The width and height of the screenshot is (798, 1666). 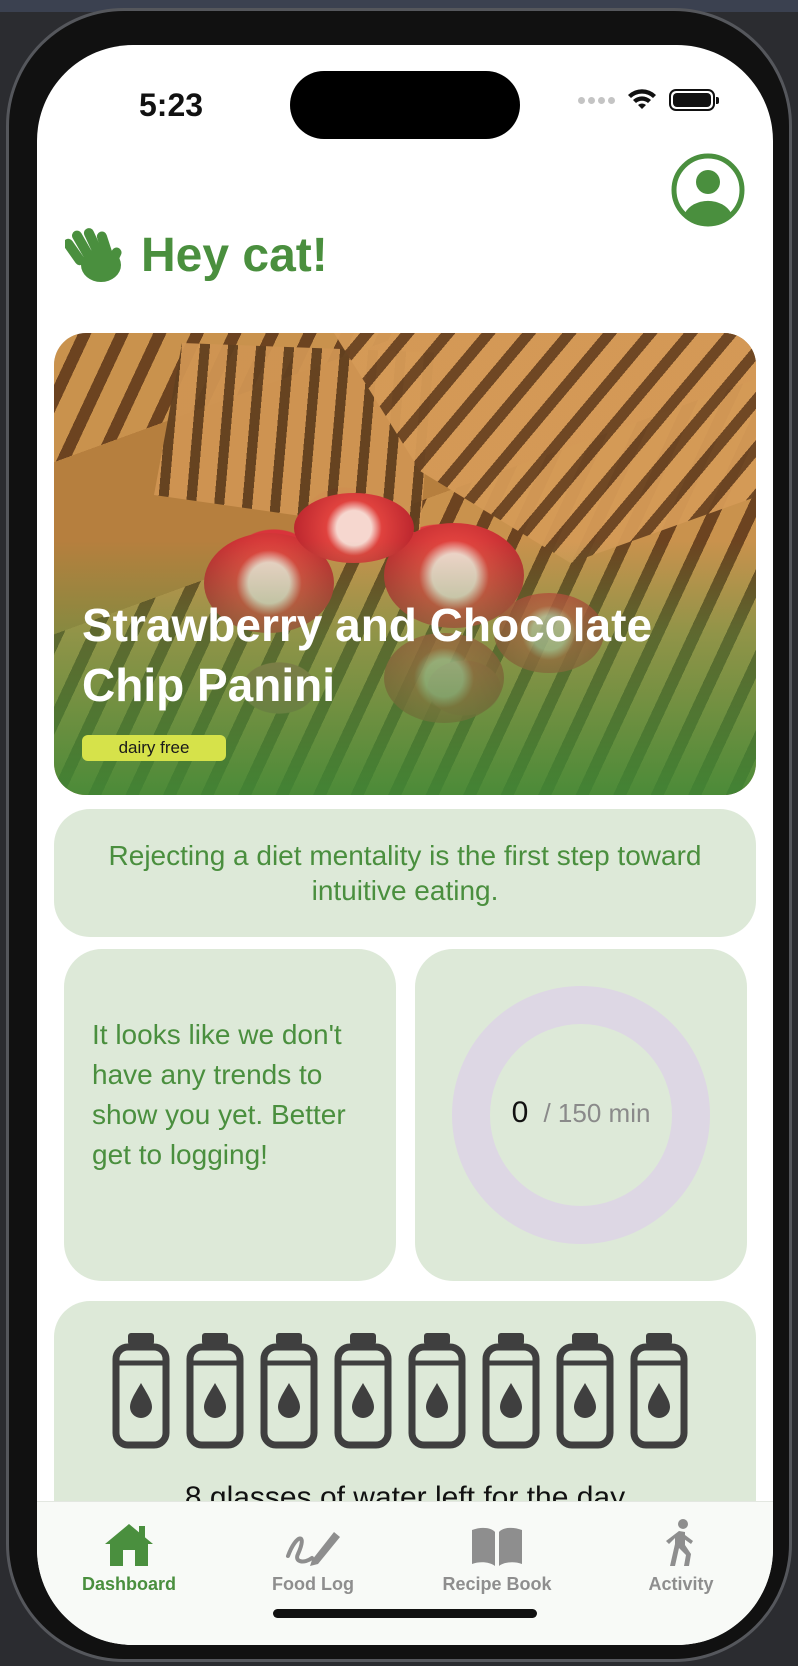 What do you see at coordinates (129, 1584) in the screenshot?
I see `tab-label: Dashboard` at bounding box center [129, 1584].